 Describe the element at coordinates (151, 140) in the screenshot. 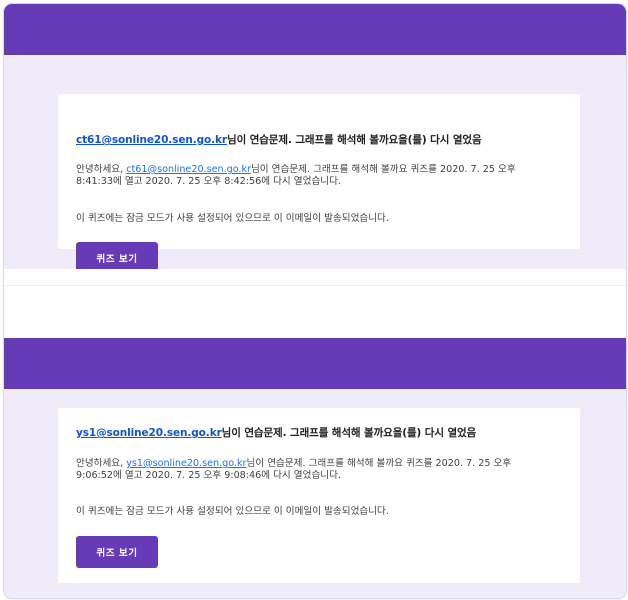

I see `sender-email-link: ct61@sonline20.sen.go.kr` at that location.